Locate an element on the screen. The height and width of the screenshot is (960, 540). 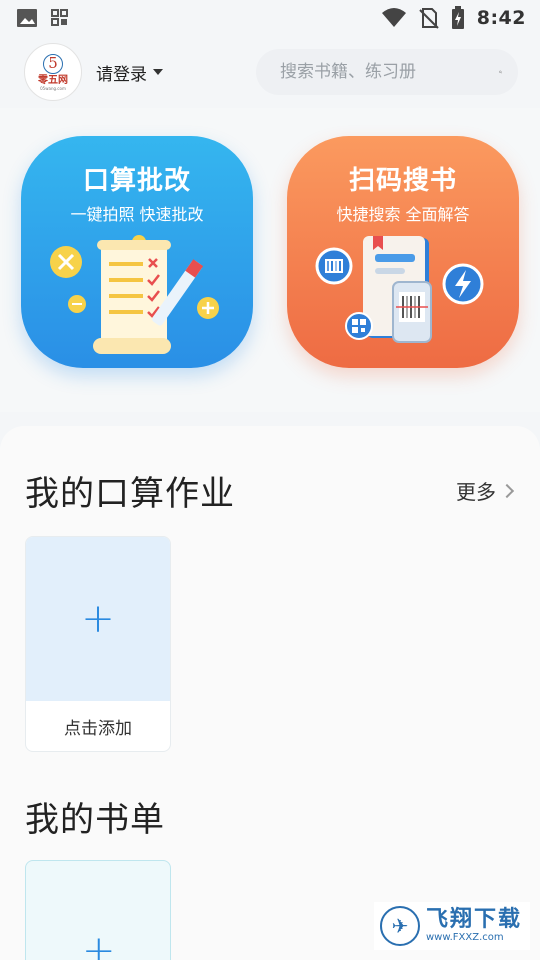
status-left is located at coordinates (43, 18).